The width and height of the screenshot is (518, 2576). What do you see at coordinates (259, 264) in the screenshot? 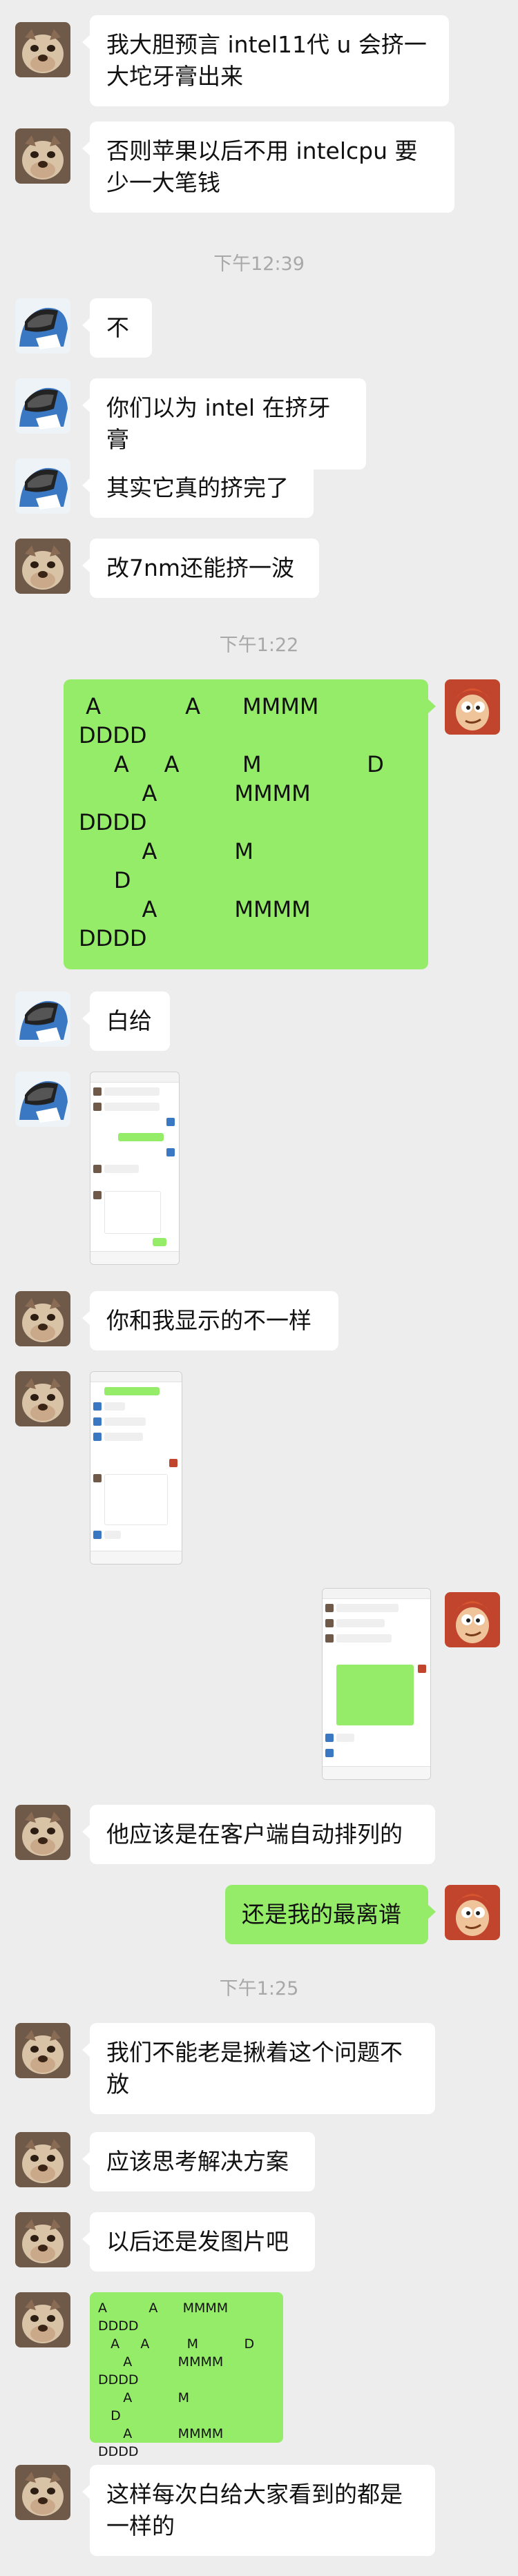
I see `timestamp: 下午12:39` at bounding box center [259, 264].